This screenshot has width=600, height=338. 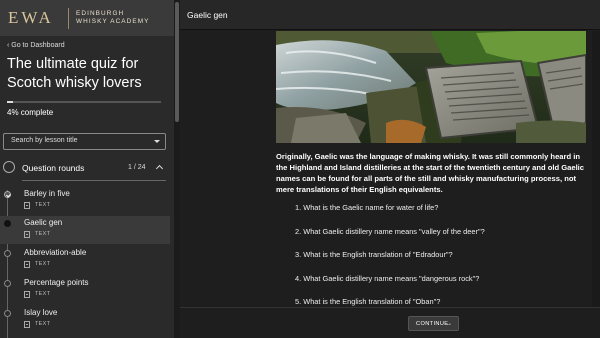 I want to click on sidebar-scrollbar-thumb, so click(x=177, y=62).